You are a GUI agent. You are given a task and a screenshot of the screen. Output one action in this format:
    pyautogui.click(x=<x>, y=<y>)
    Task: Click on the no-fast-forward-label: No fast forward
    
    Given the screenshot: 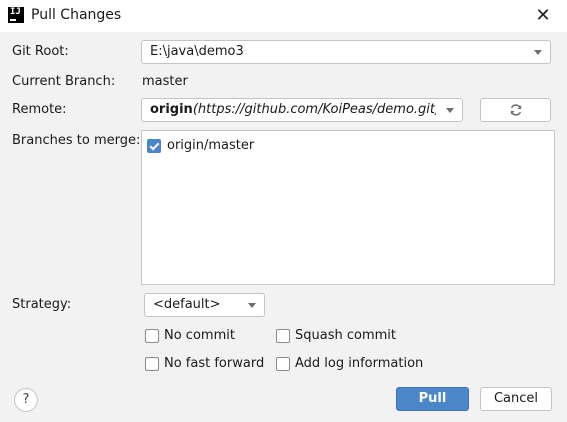 What is the action you would take?
    pyautogui.click(x=214, y=363)
    